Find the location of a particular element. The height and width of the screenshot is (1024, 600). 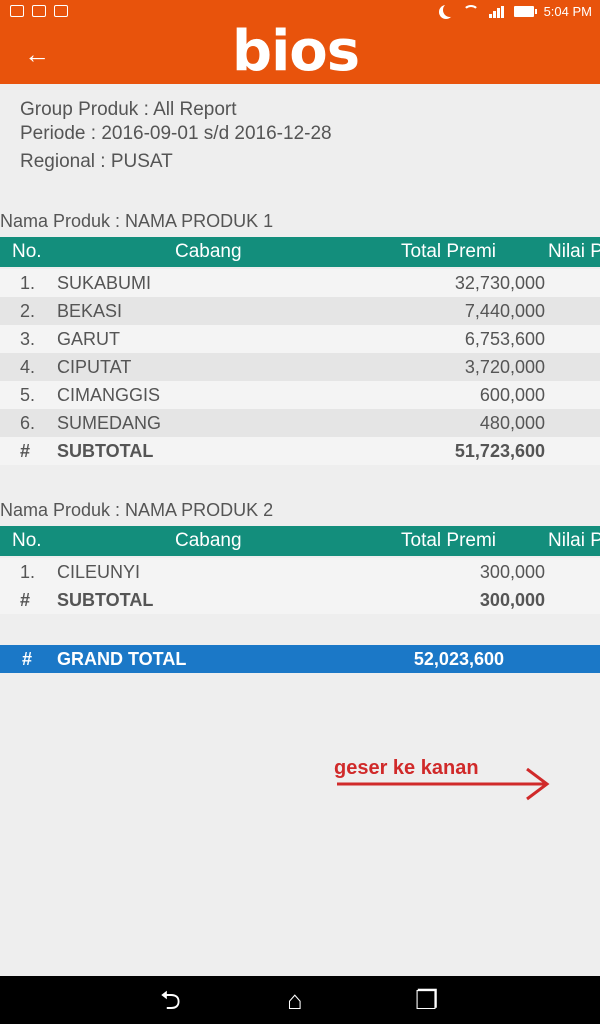

row-cabang: SUMEDANG is located at coordinates (109, 423).